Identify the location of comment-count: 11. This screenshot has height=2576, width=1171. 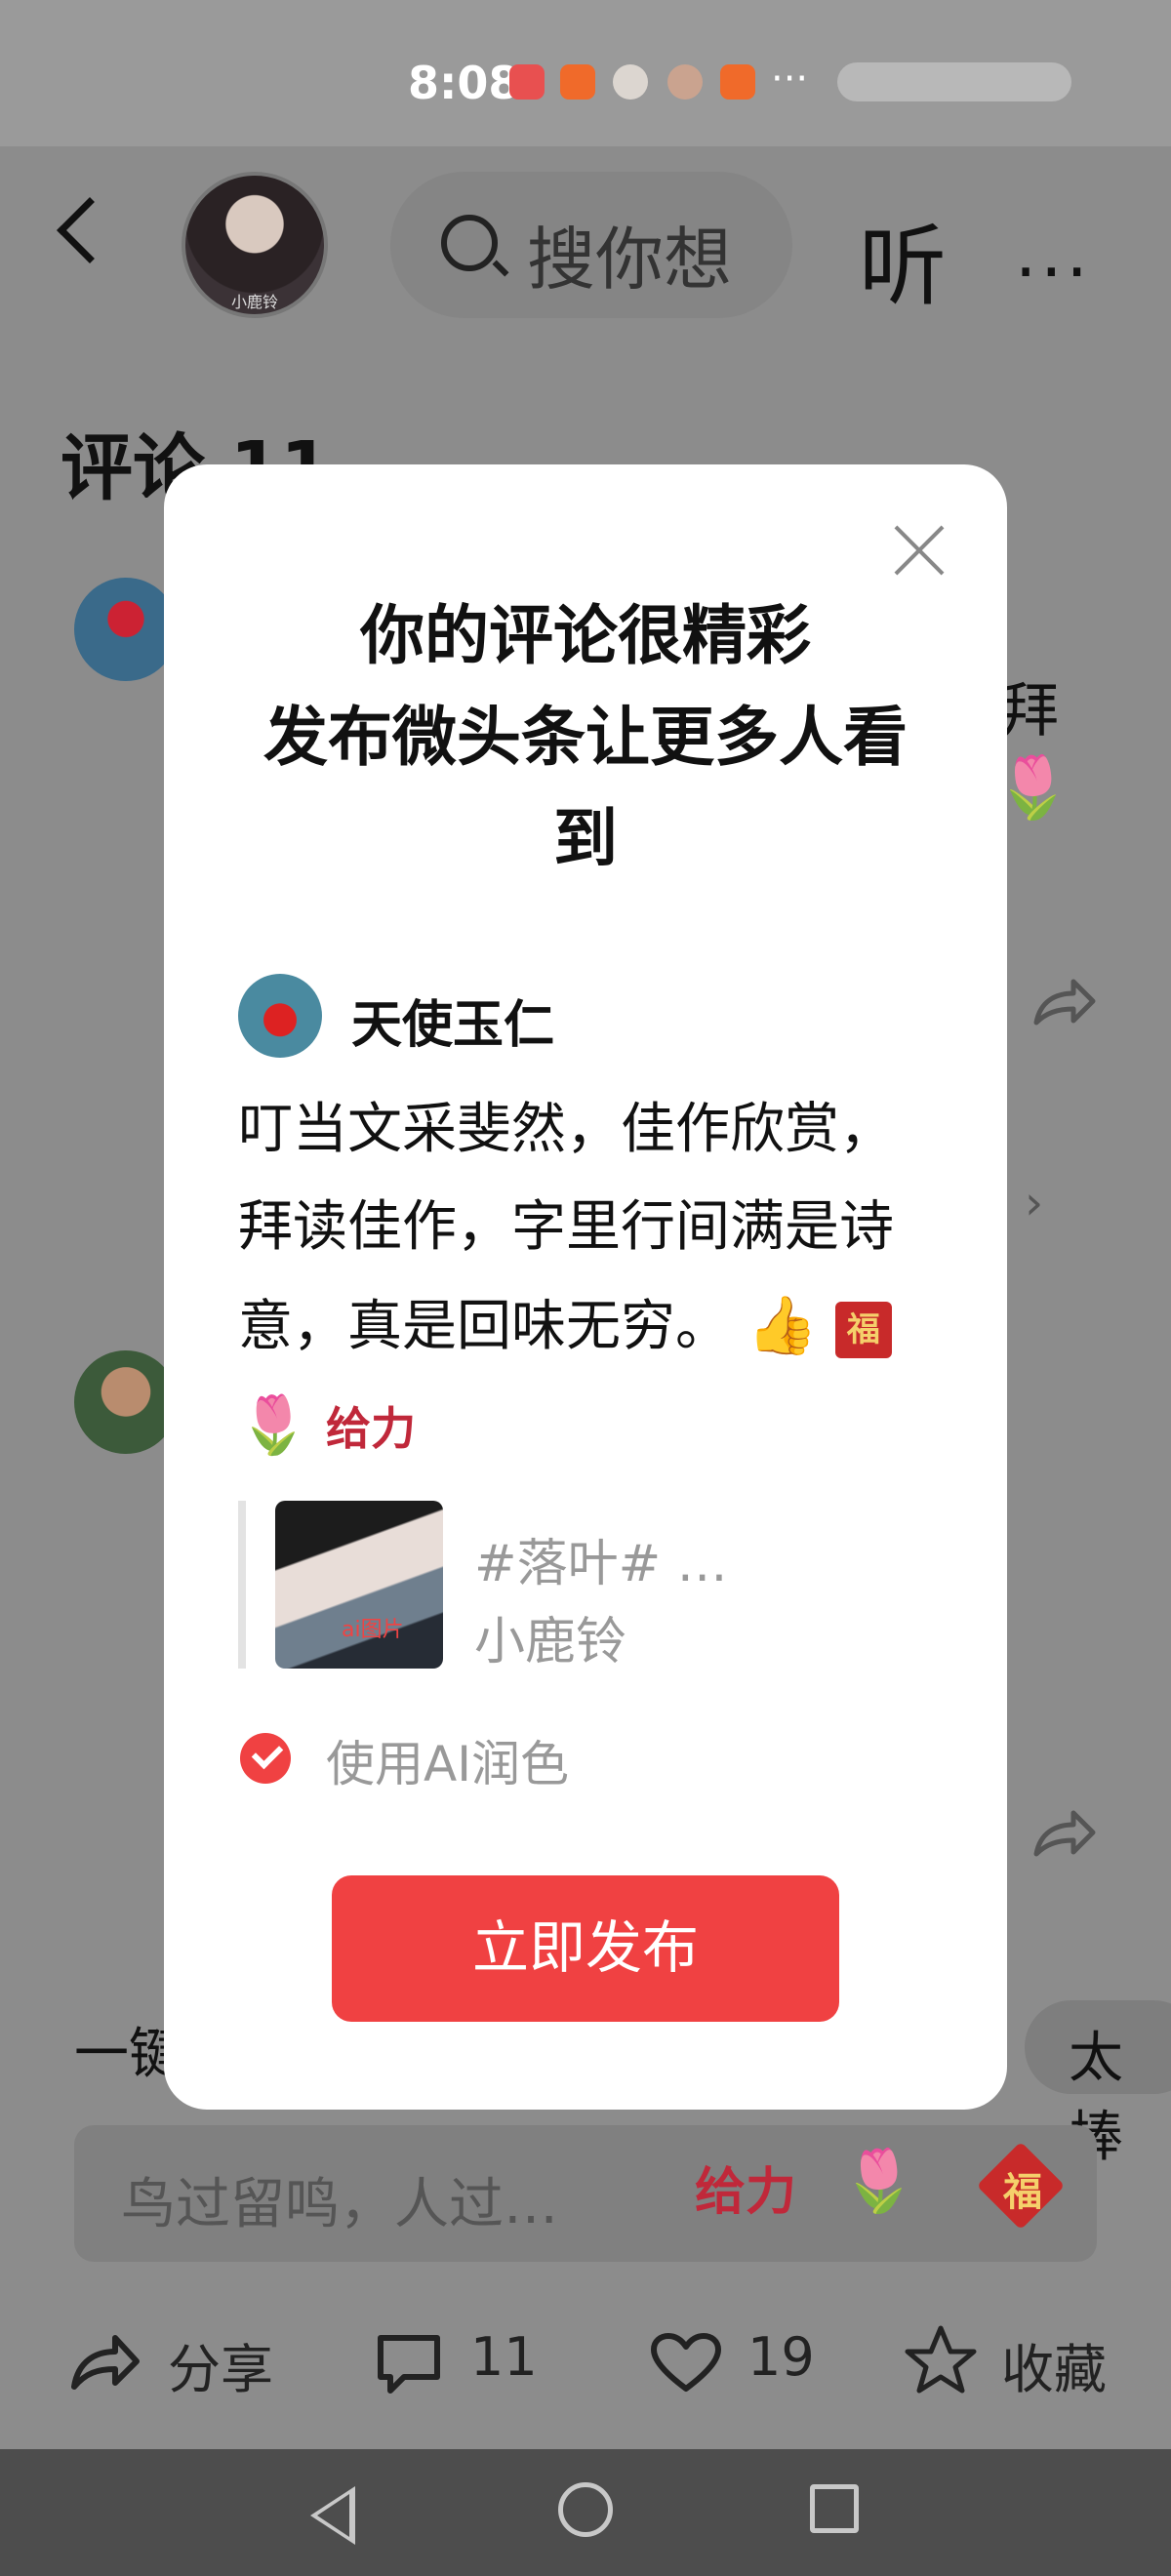
(504, 2357).